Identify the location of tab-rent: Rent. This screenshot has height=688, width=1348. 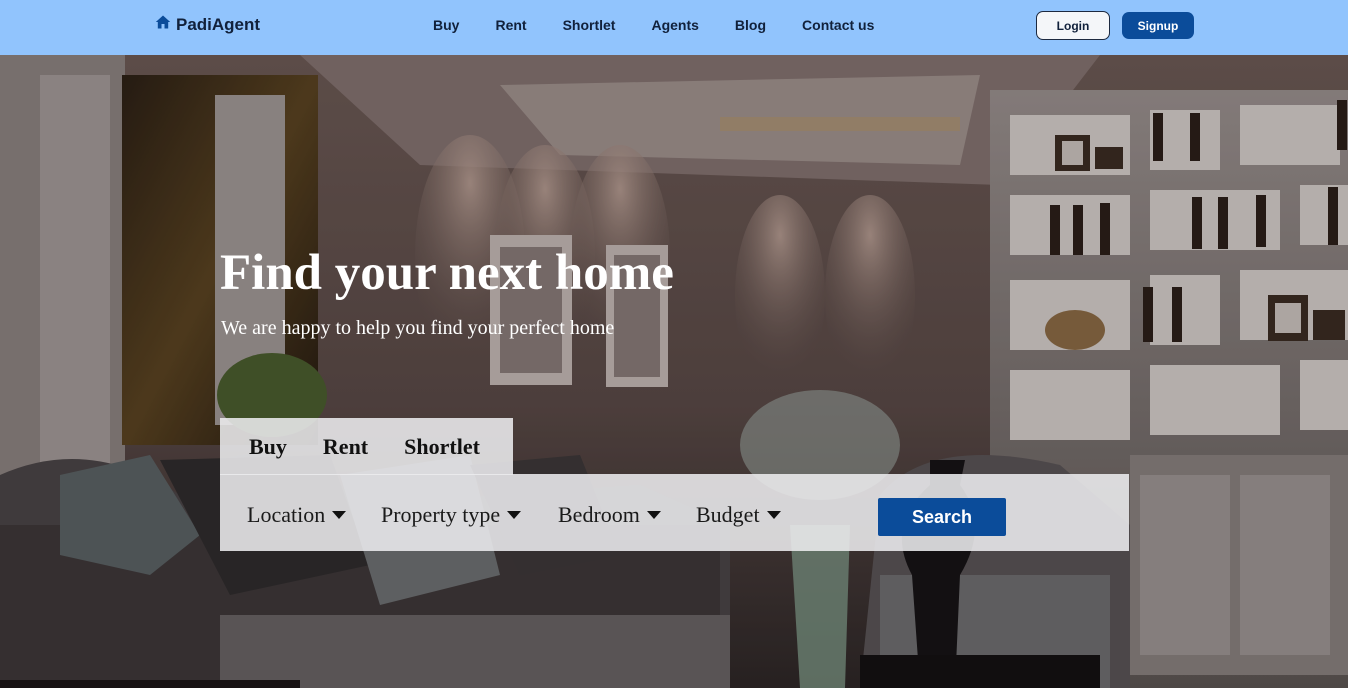
(345, 447).